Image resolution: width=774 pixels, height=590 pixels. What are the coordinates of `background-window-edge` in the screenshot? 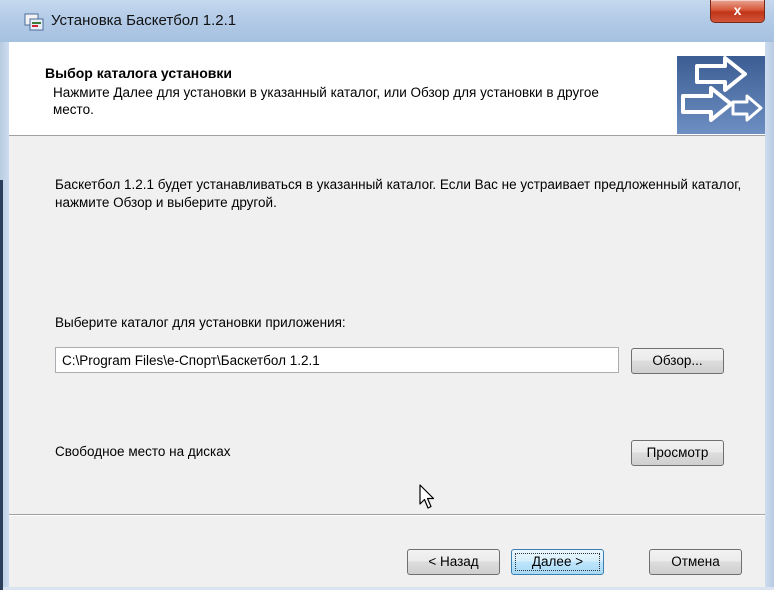 It's located at (1, 385).